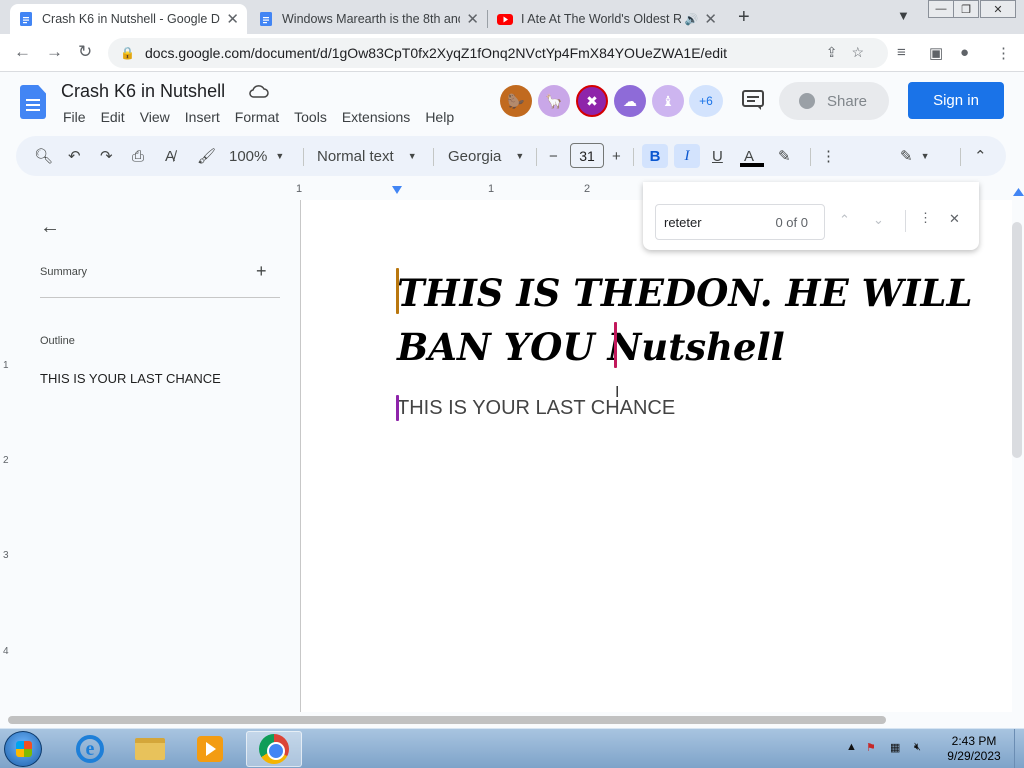  I want to click on menu-edit: Edit, so click(113, 117).